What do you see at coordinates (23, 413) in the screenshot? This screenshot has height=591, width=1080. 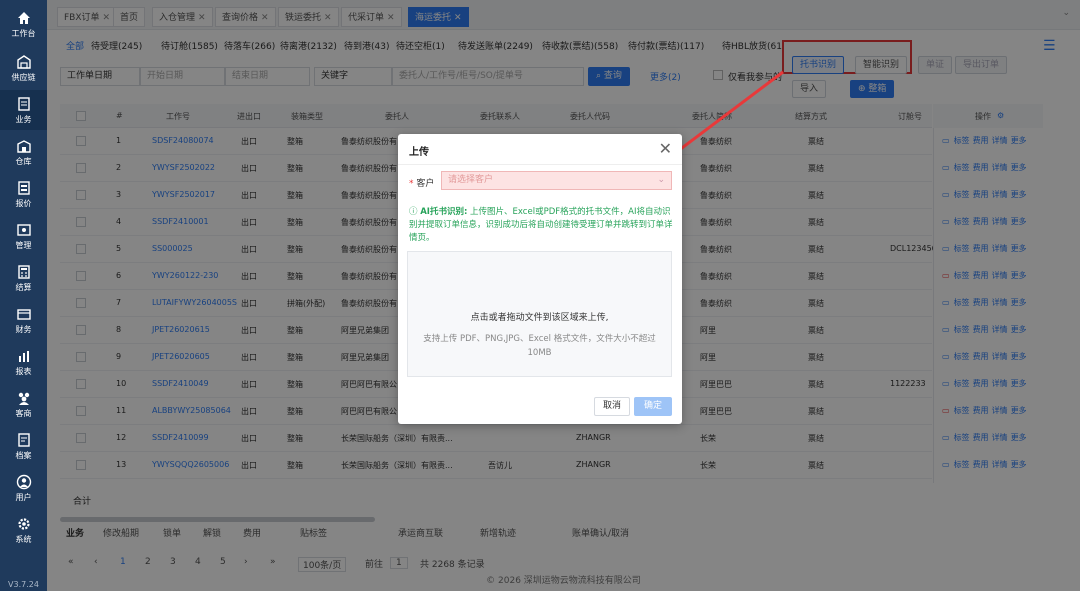 I see `sidebar-item-label: 客商` at bounding box center [23, 413].